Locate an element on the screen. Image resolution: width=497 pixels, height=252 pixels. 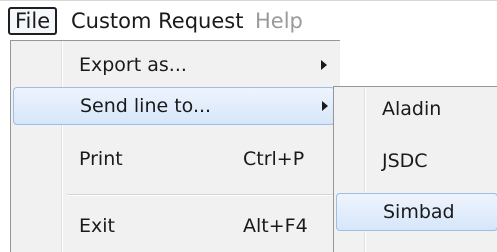
submenu-item-simbad: Simbad is located at coordinates (416, 212).